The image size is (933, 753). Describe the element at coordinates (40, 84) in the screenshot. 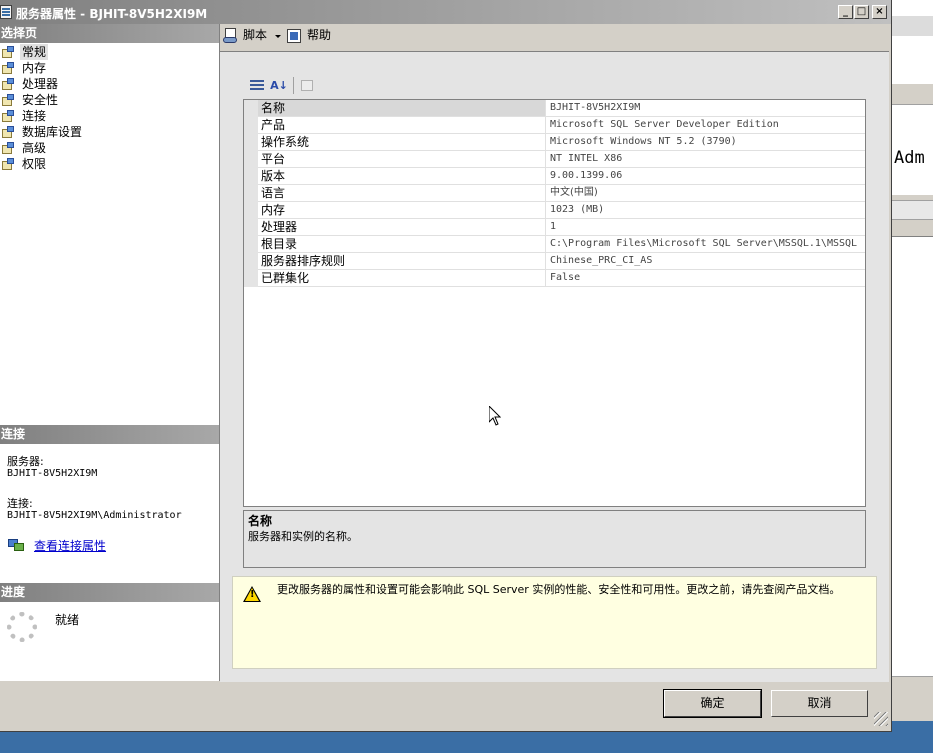

I see `page-item-label: 处理器` at that location.